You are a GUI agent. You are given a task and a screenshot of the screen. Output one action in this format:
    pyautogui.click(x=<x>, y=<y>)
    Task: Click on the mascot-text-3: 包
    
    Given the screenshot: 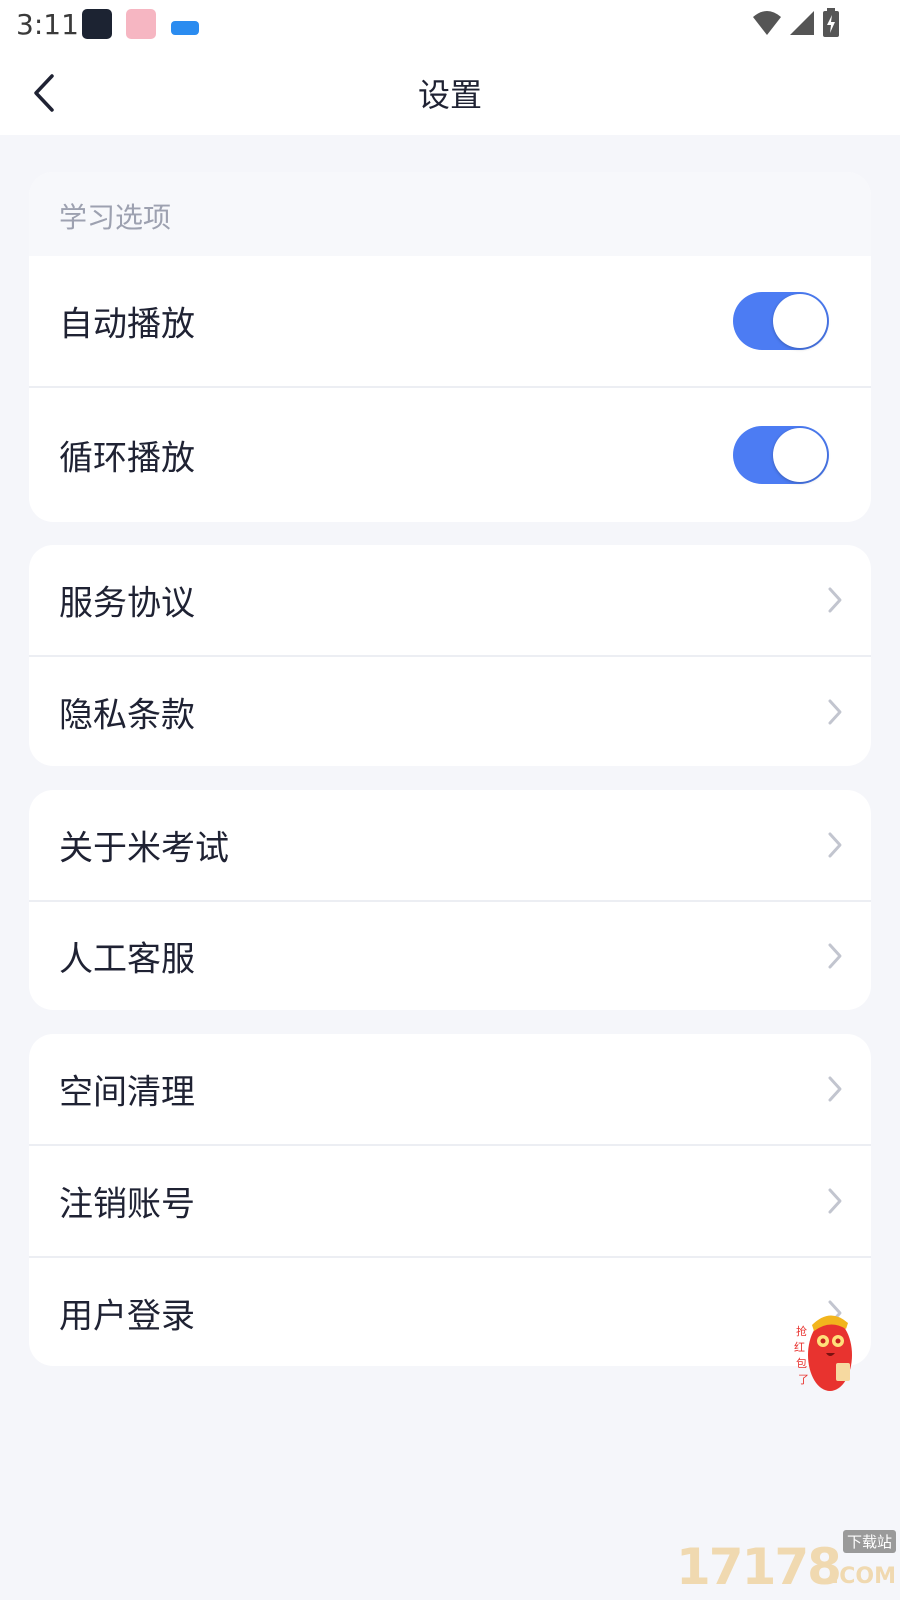 What is the action you would take?
    pyautogui.click(x=801, y=1363)
    